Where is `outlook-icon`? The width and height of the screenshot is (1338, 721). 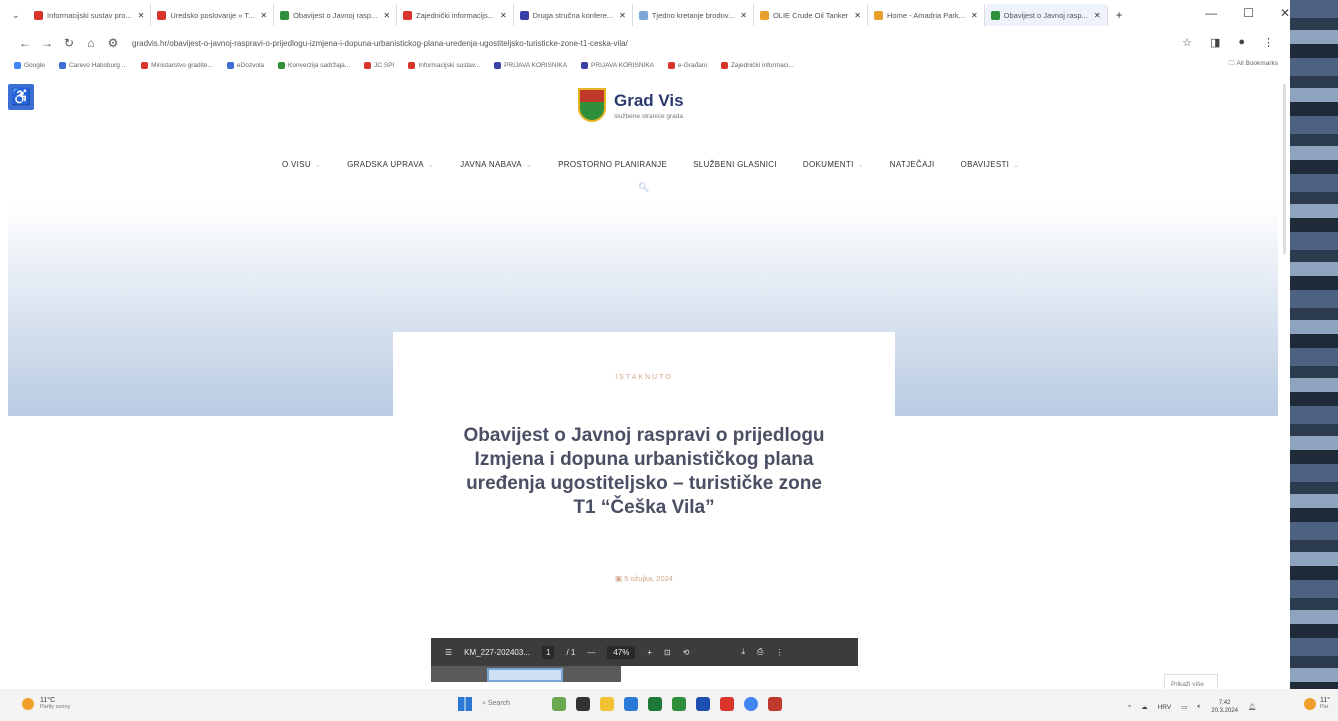 outlook-icon is located at coordinates (631, 704).